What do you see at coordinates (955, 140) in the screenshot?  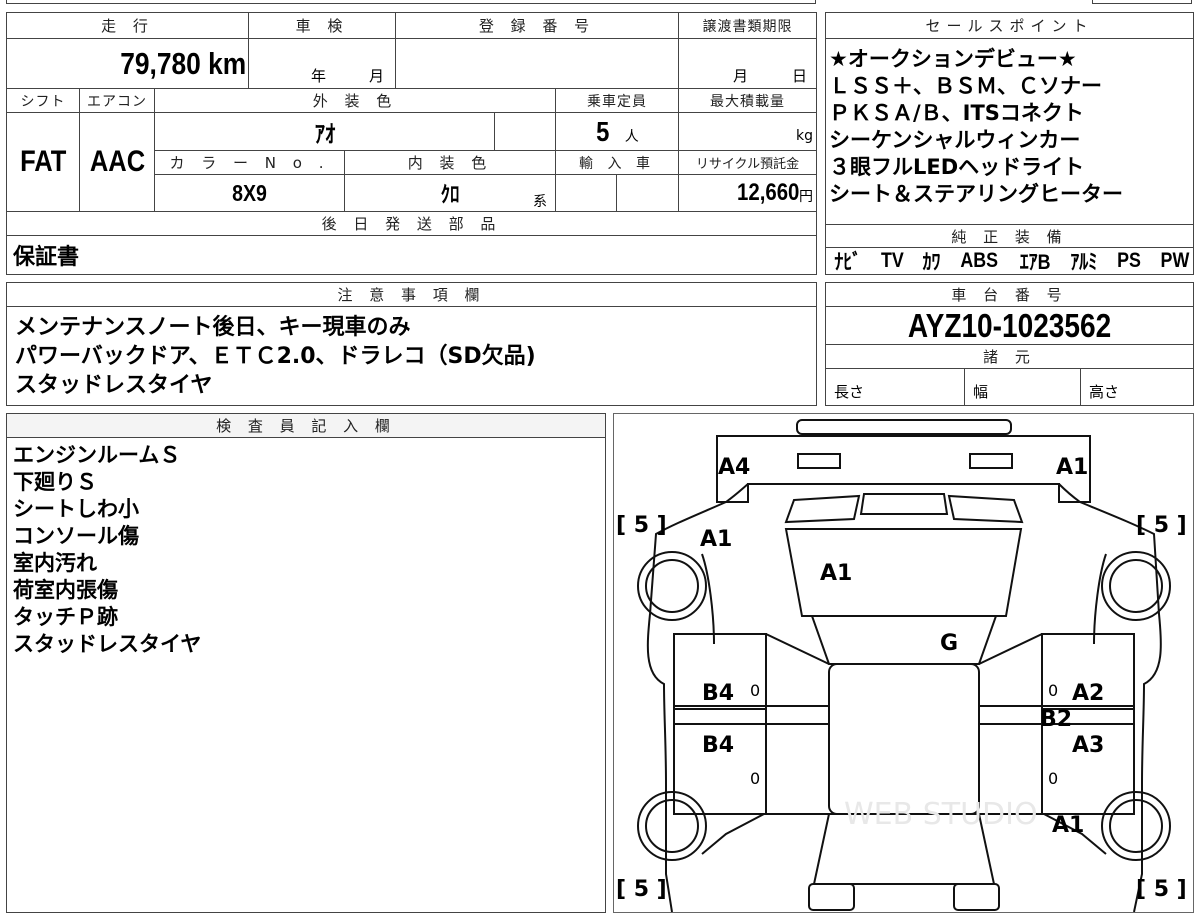 I see `sales-point-line: シーケンシャルウィンカー` at bounding box center [955, 140].